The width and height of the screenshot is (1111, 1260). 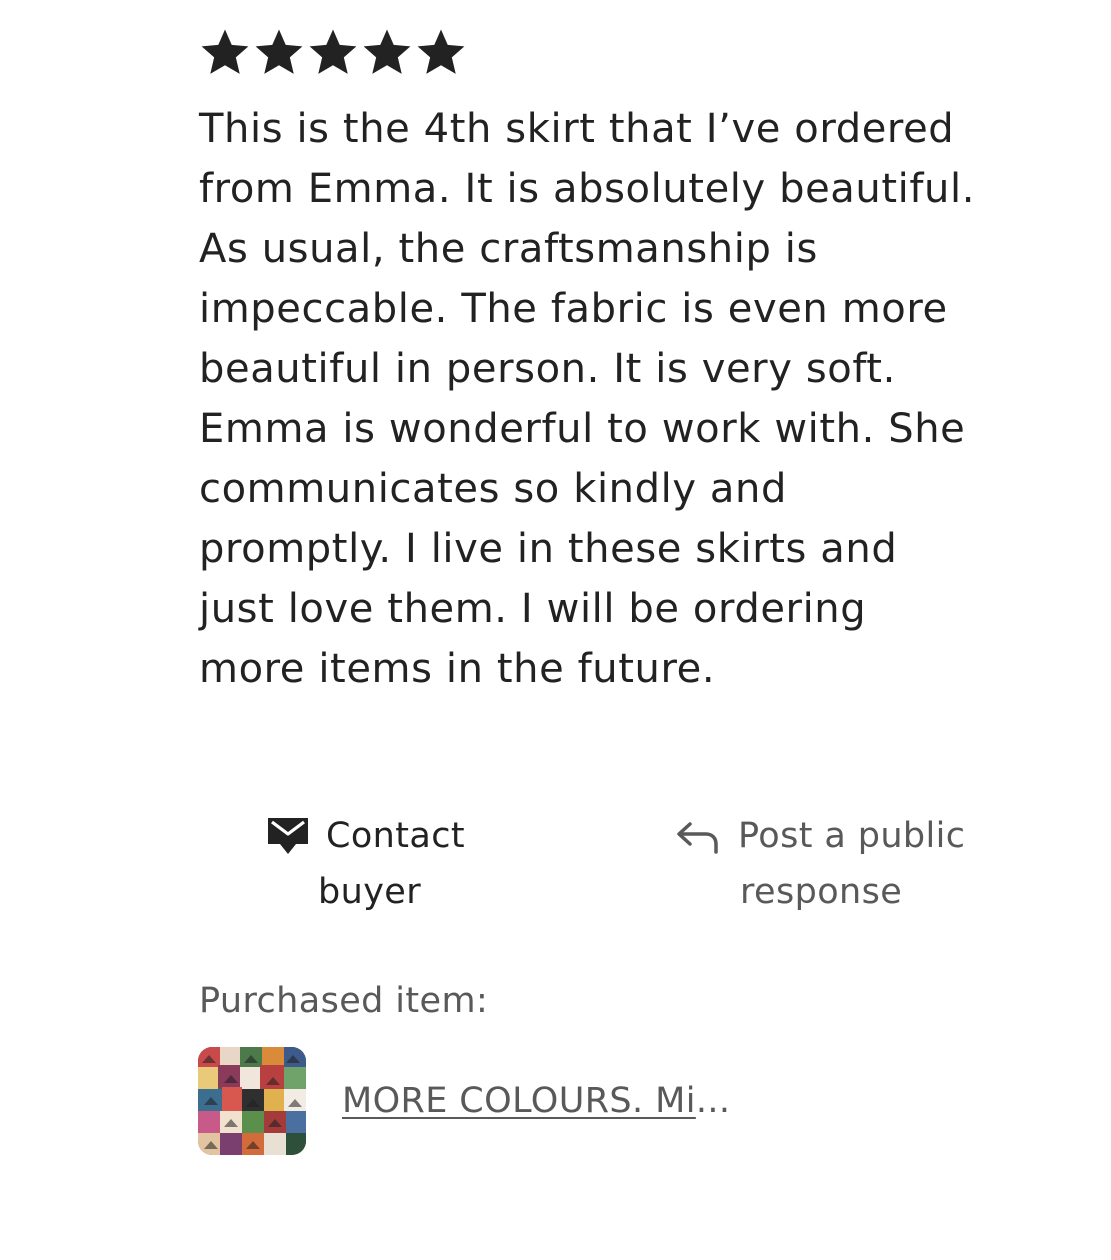 What do you see at coordinates (252, 1101) in the screenshot?
I see `product-thumbnail` at bounding box center [252, 1101].